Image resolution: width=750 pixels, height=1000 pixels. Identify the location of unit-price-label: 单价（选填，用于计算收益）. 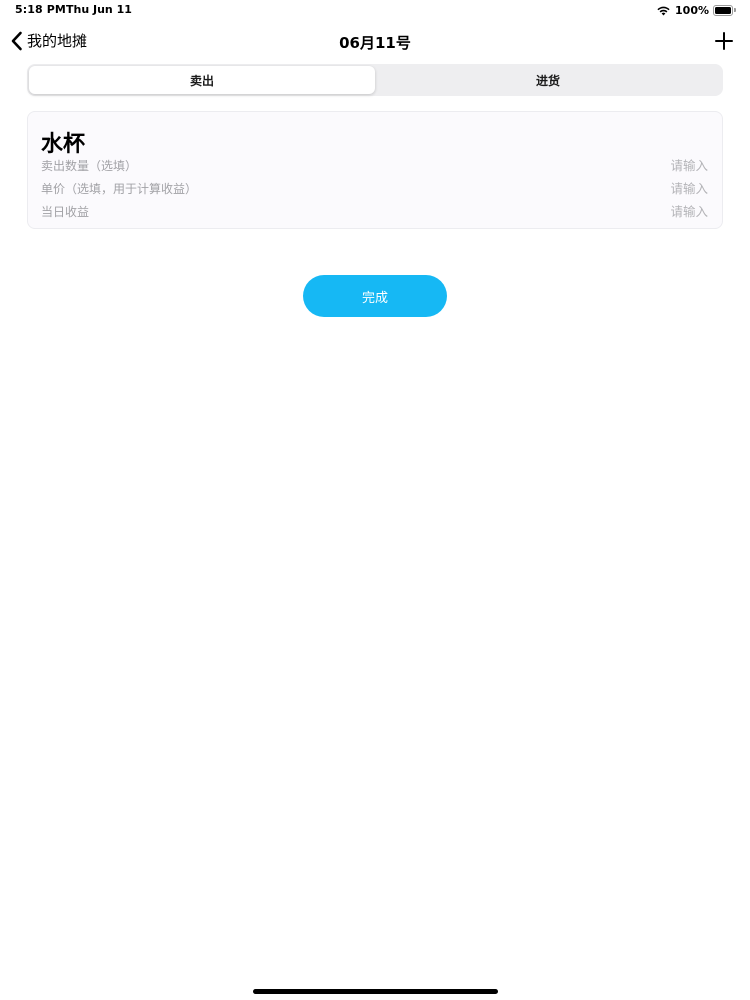
(119, 188).